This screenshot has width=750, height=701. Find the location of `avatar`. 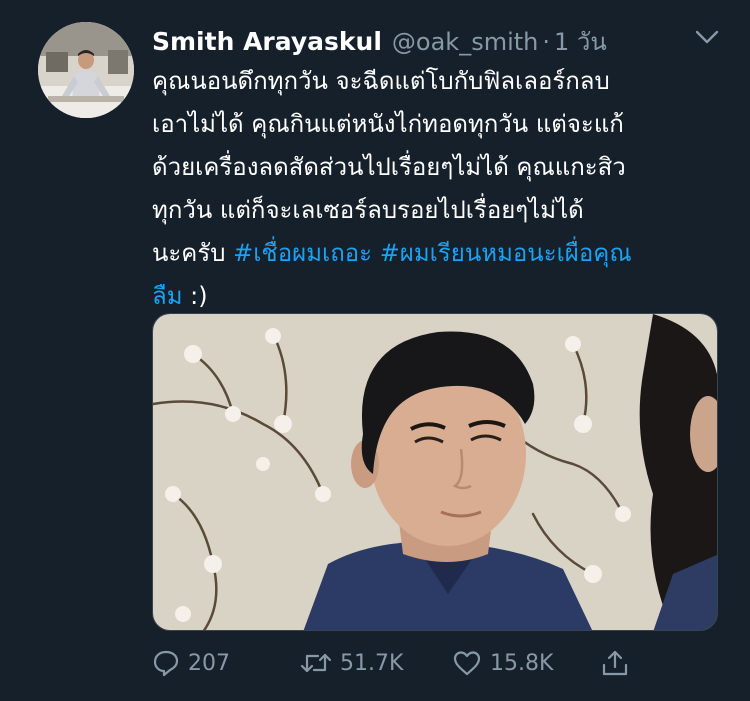

avatar is located at coordinates (86, 70).